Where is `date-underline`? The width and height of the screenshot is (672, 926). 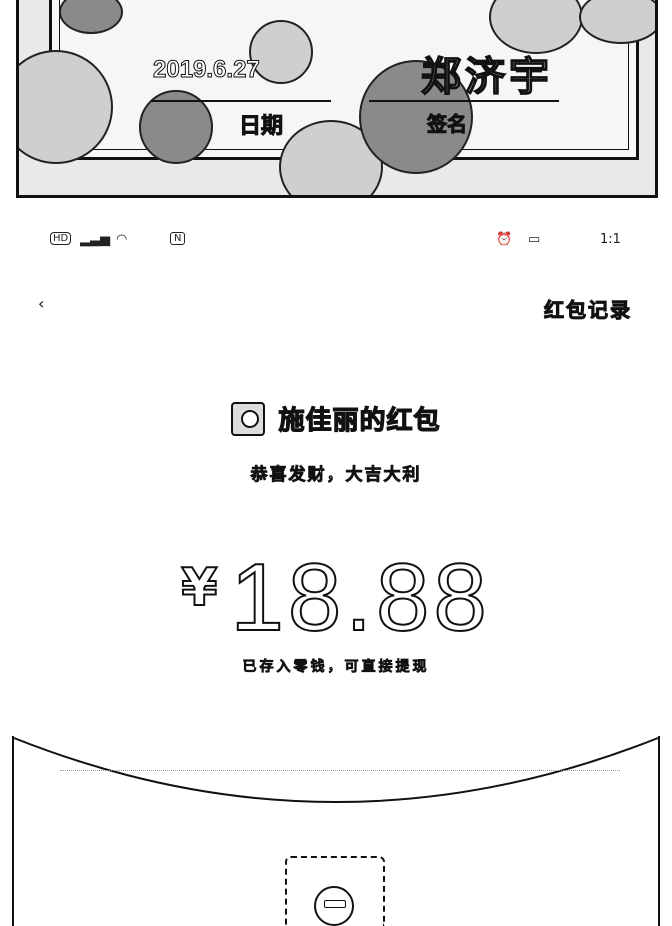 date-underline is located at coordinates (241, 101).